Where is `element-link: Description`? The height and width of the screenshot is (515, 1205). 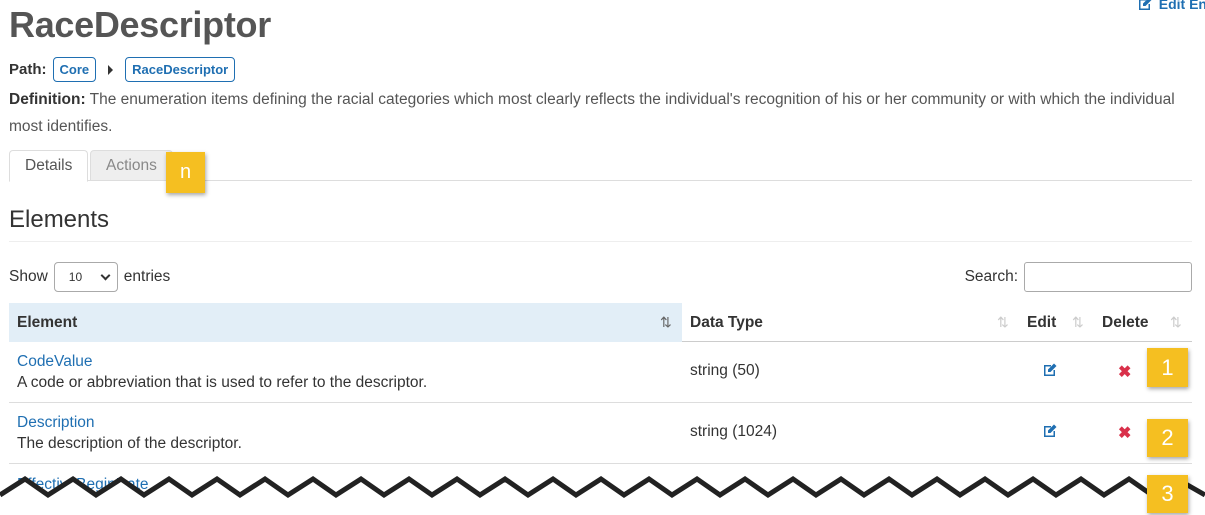
element-link: Description is located at coordinates (129, 422).